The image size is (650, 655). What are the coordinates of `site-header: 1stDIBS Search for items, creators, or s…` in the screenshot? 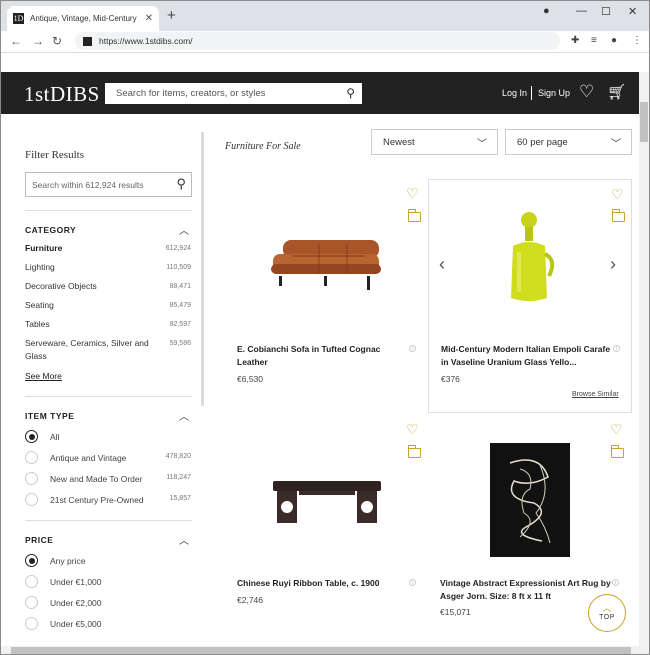 It's located at (320, 93).